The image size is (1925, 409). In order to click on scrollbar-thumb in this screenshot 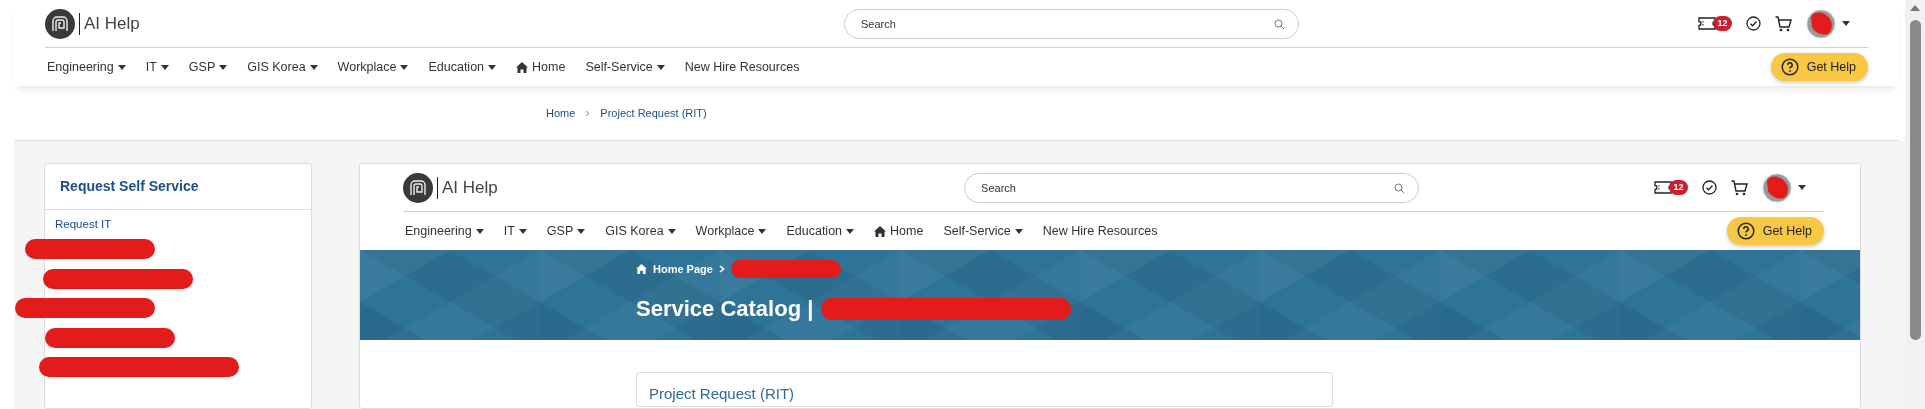, I will do `click(1915, 180)`.